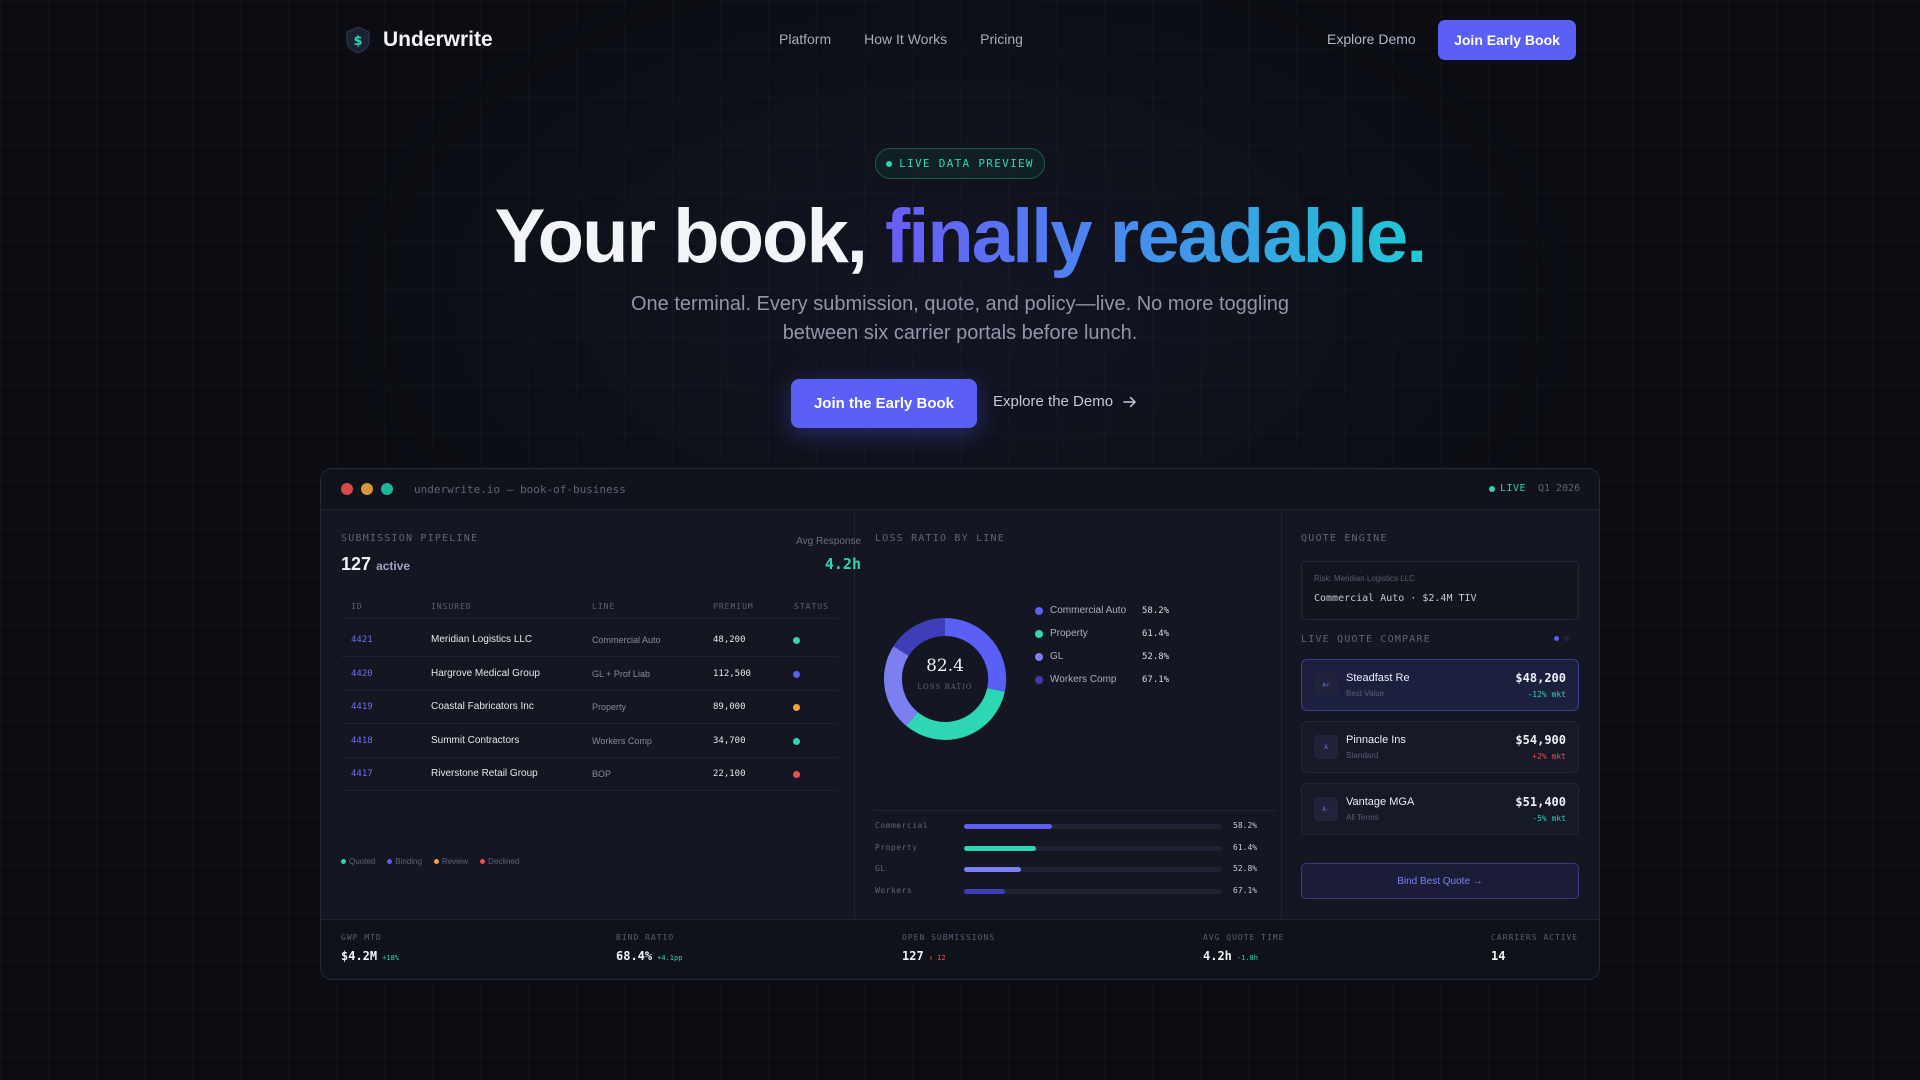 The height and width of the screenshot is (1080, 1920). What do you see at coordinates (945, 687) in the screenshot?
I see `donut-sub-label: LOSS RATIO` at bounding box center [945, 687].